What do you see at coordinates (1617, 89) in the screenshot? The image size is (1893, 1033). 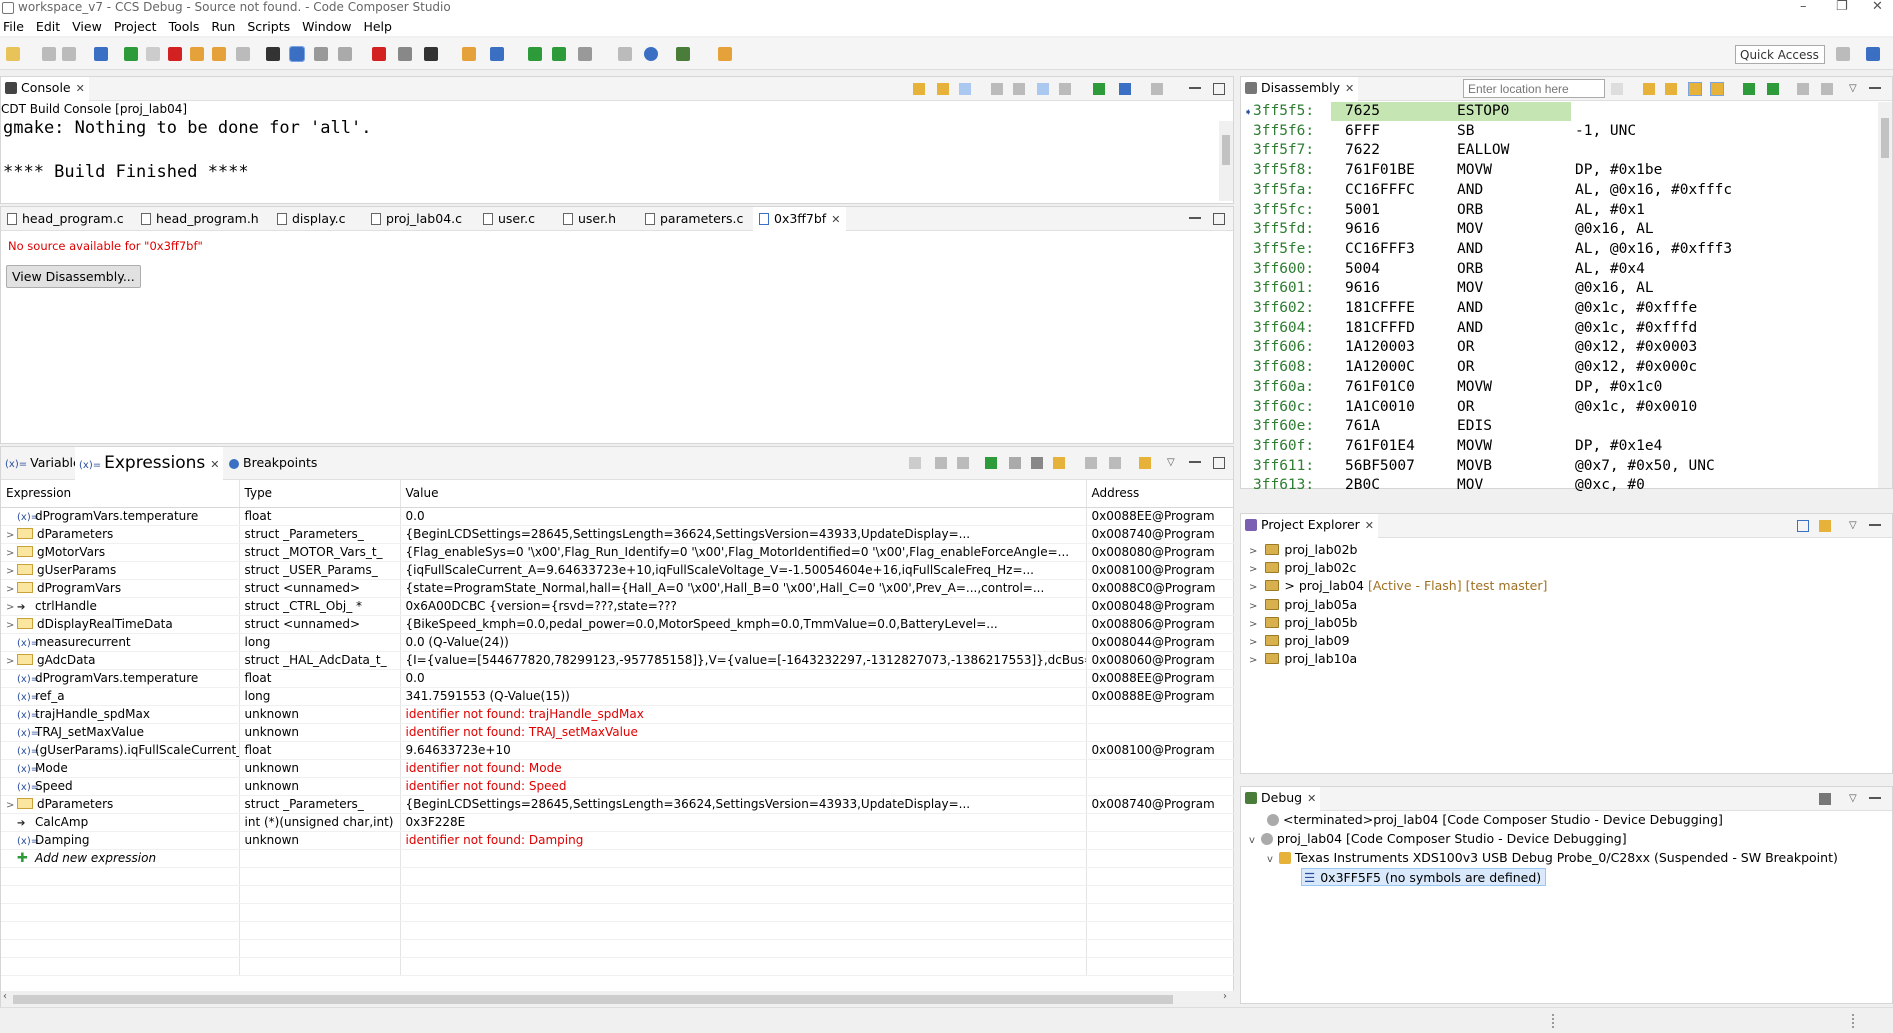 I see `go-icon` at bounding box center [1617, 89].